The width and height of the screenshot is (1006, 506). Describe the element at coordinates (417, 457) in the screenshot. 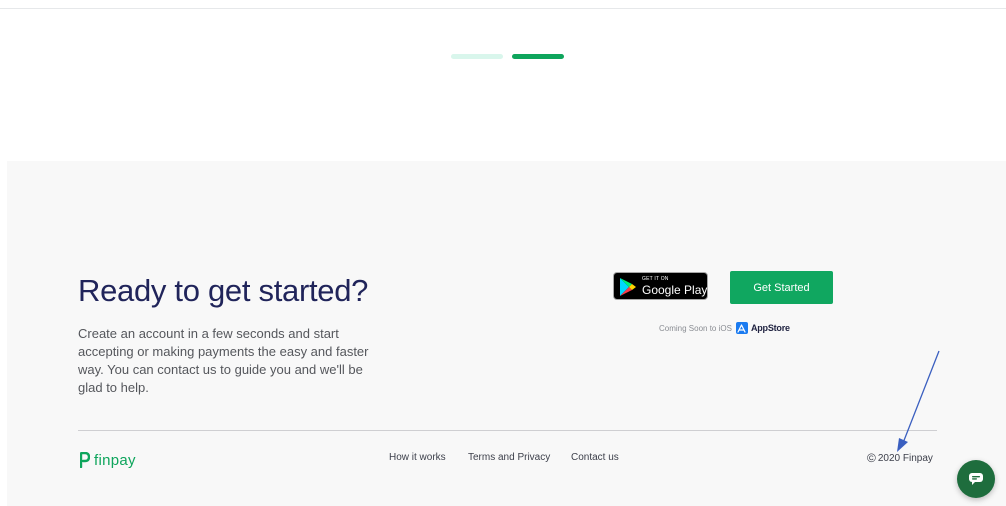

I see `footer-link-how-it-works: How it works` at that location.